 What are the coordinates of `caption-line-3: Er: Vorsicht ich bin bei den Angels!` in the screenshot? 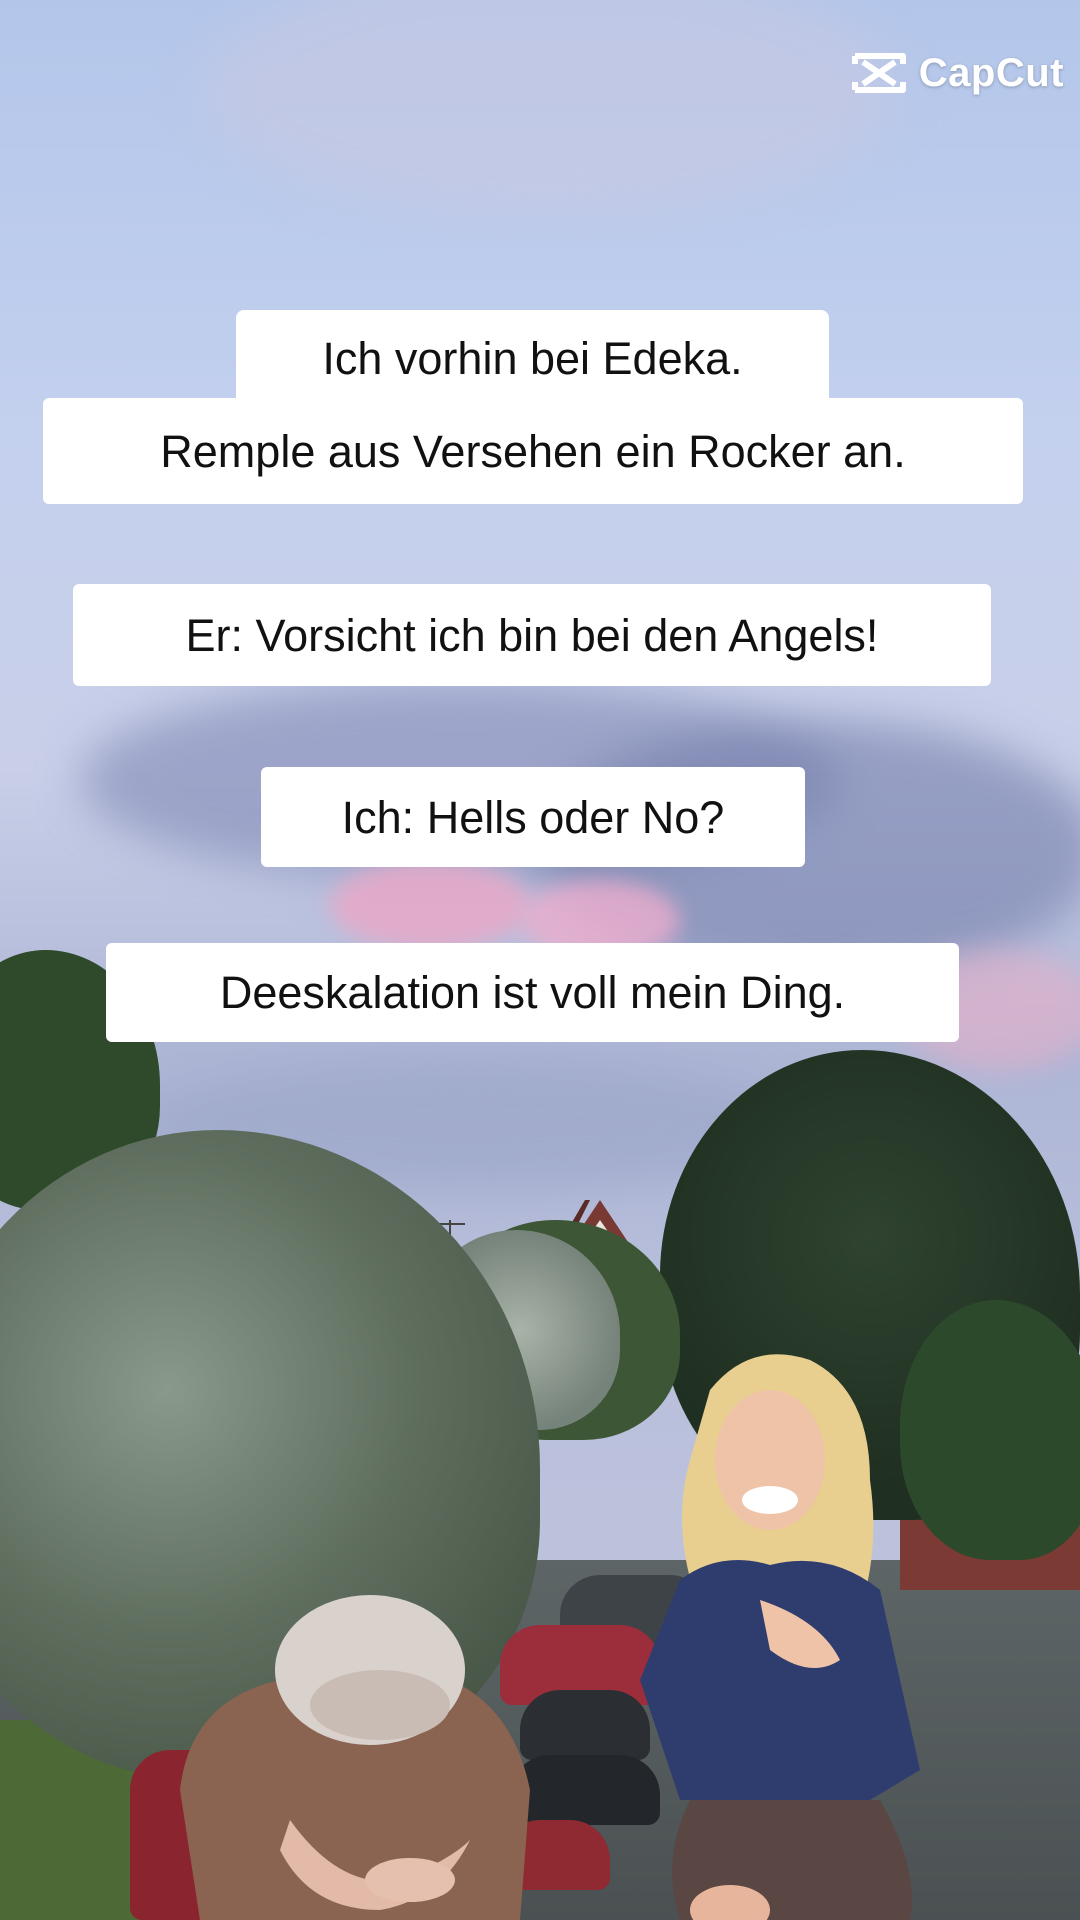 It's located at (532, 635).